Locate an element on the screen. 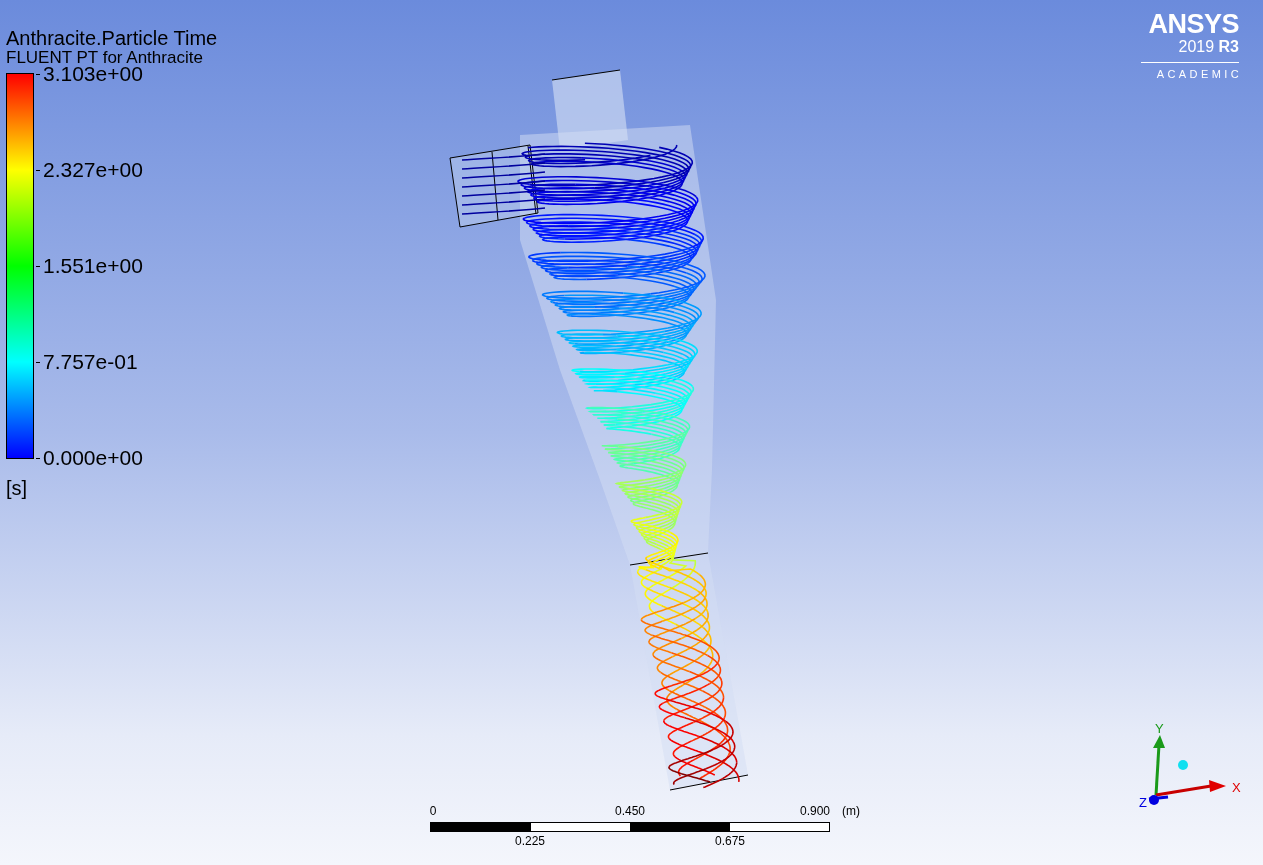  scale-label: 0.450 is located at coordinates (630, 811).